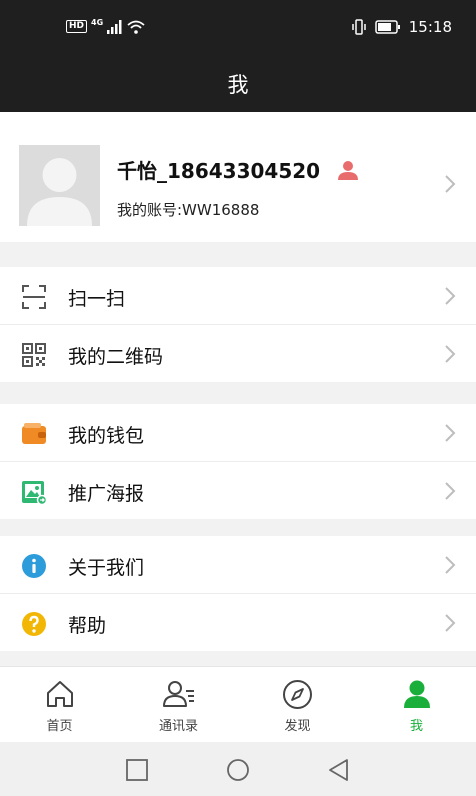  I want to click on page-title: 我, so click(238, 85).